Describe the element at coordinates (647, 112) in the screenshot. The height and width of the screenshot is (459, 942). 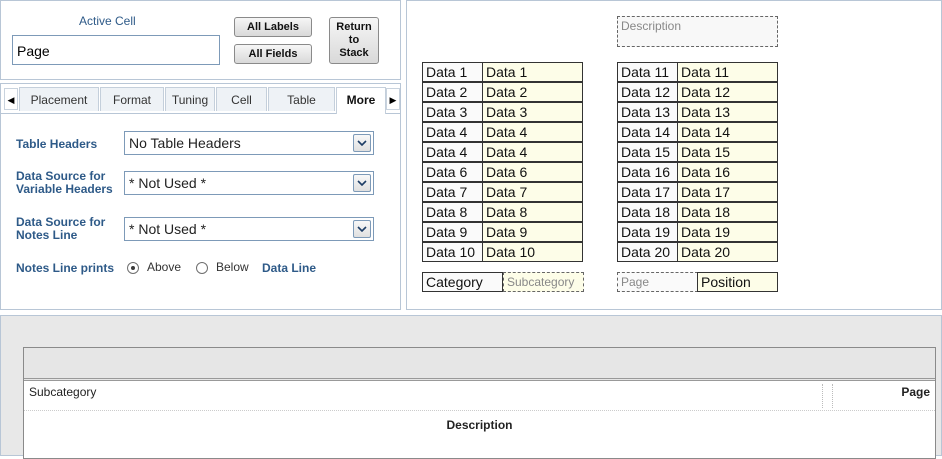
I see `right-label-cell: Data 13` at that location.